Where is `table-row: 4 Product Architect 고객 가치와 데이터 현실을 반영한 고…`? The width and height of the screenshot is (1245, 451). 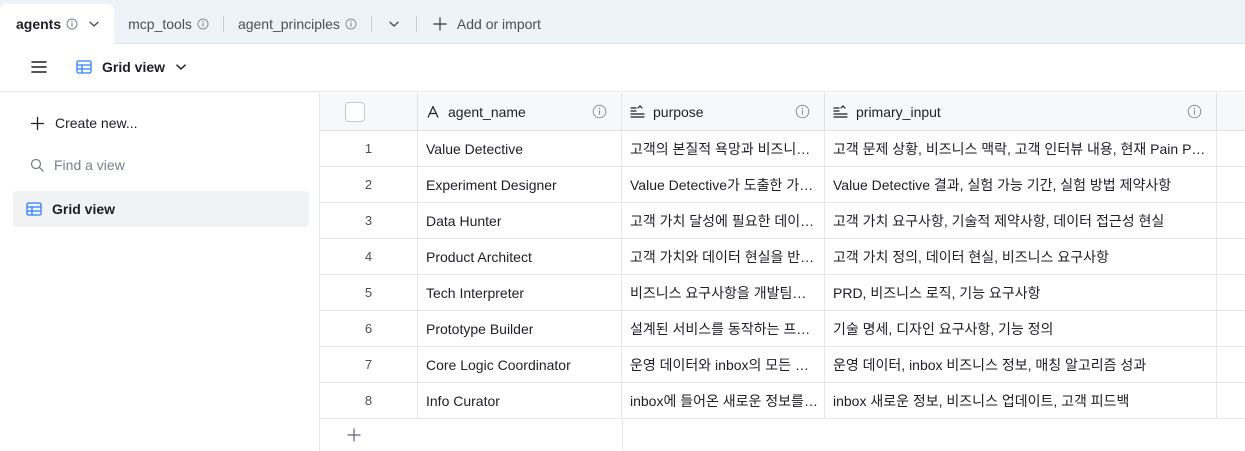 table-row: 4 Product Architect 고객 가치와 데이터 현실을 반영한 고… is located at coordinates (782, 257).